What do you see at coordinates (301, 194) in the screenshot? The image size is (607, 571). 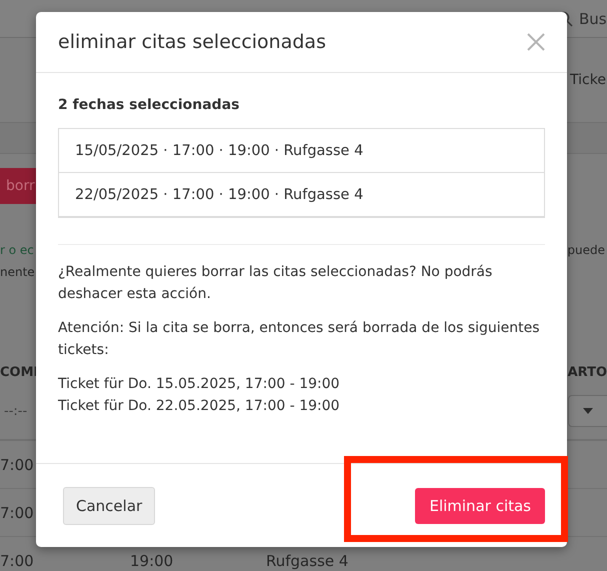 I see `appointment-item: 22/05/2025 · 17:00 · 19:00 · Rufgasse 4` at bounding box center [301, 194].